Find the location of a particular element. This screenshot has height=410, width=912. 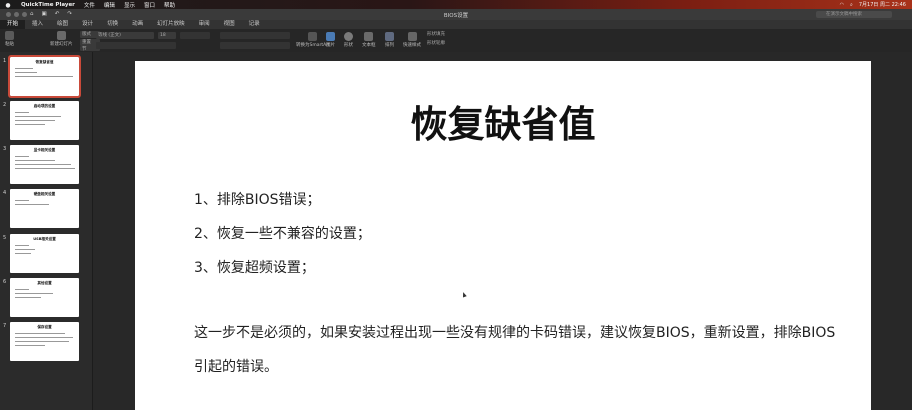

slide-list-item-1: 1、排除BIOS错误； is located at coordinates (257, 199).